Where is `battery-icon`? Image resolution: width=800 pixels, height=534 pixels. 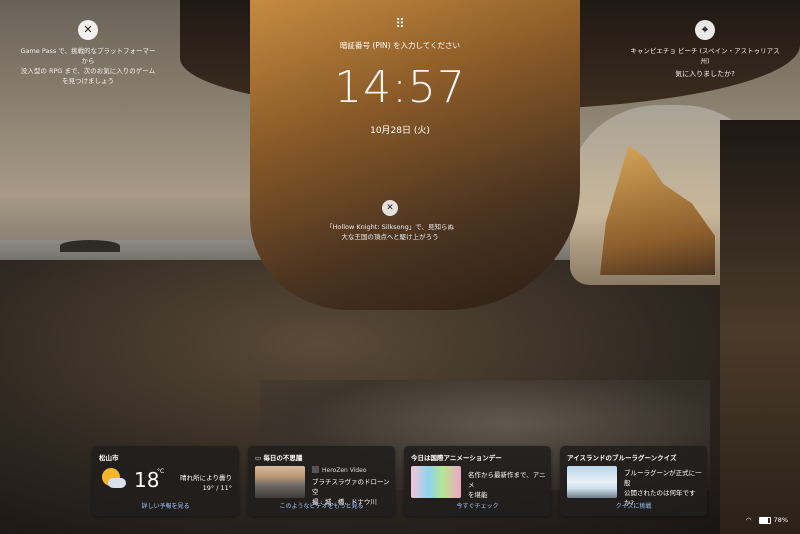
battery-icon is located at coordinates (765, 520).